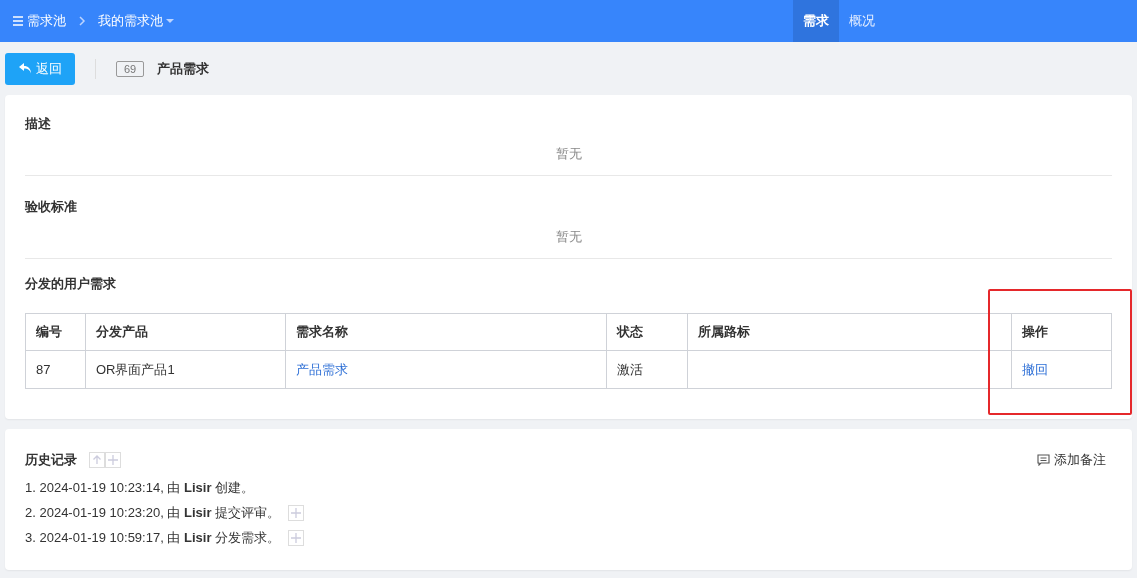 The image size is (1137, 578). Describe the element at coordinates (140, 487) in the screenshot. I see `history-entry: 1. 2024-01-19 10:23:14, 由 Lisir 创建。` at that location.